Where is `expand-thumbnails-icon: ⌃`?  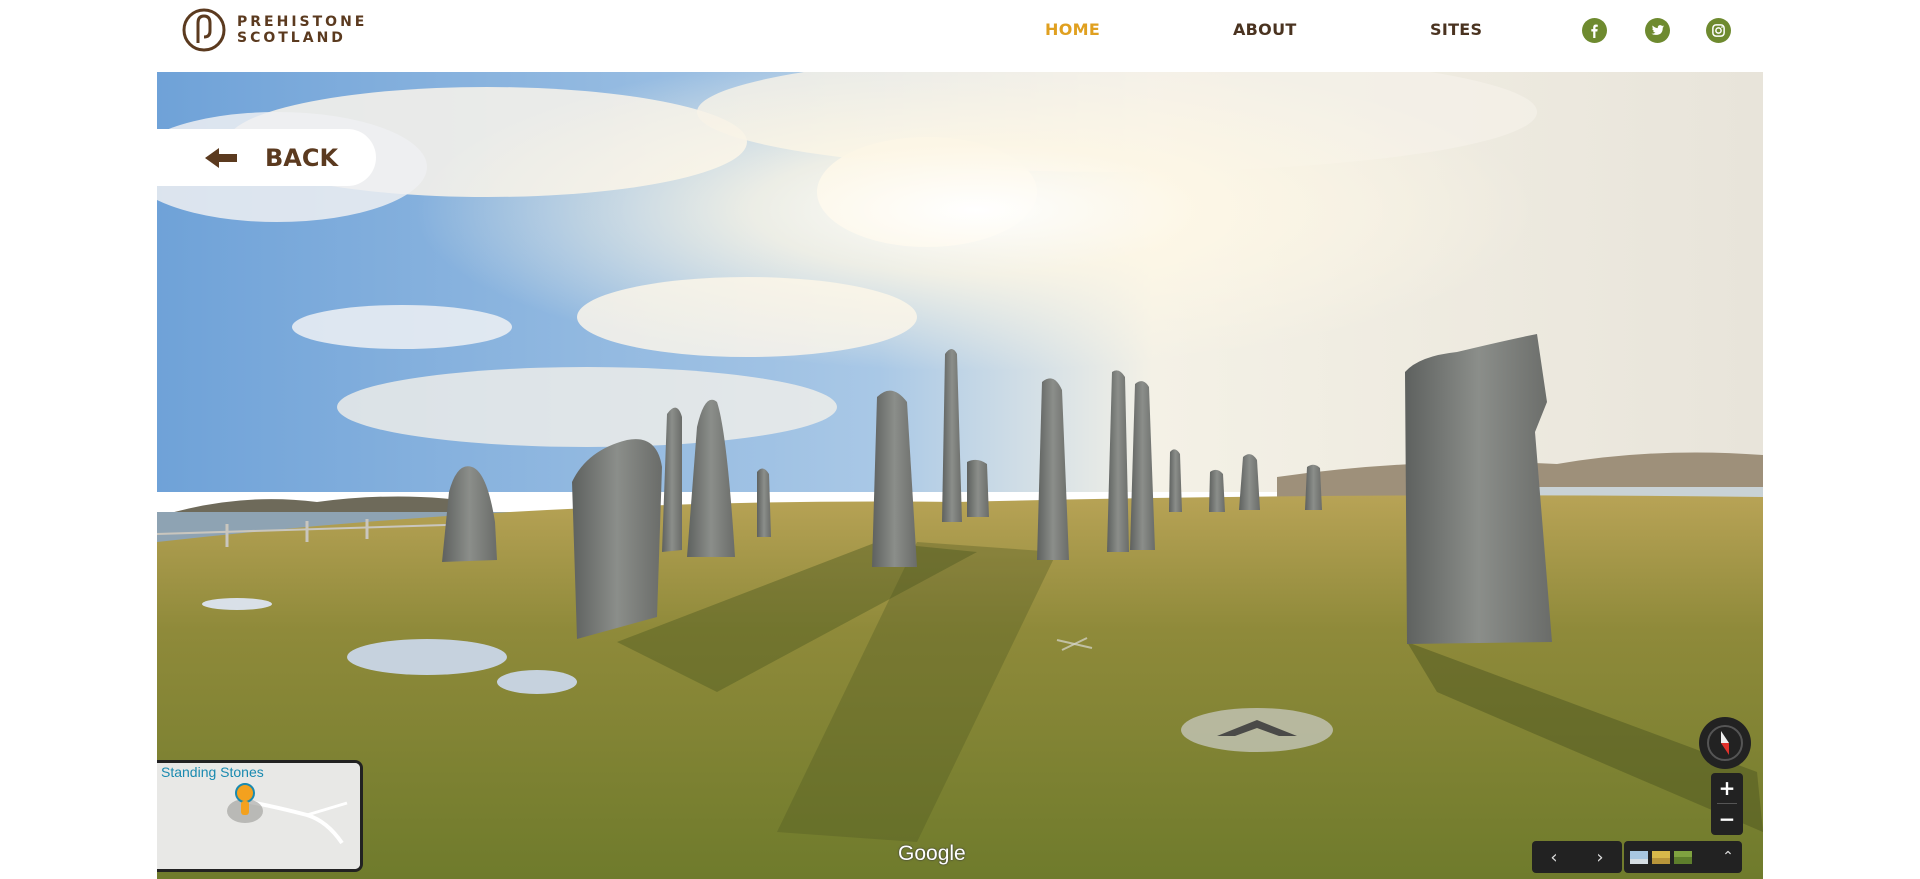
expand-thumbnails-icon: ⌃ is located at coordinates (1728, 857).